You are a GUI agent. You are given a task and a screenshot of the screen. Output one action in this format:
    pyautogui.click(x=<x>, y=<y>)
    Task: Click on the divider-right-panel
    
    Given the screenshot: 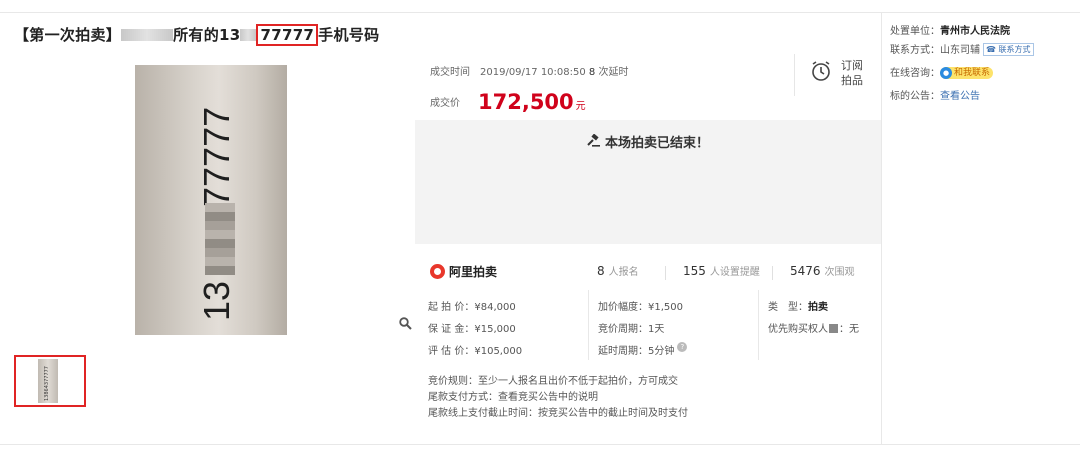 What is the action you would take?
    pyautogui.click(x=881, y=228)
    